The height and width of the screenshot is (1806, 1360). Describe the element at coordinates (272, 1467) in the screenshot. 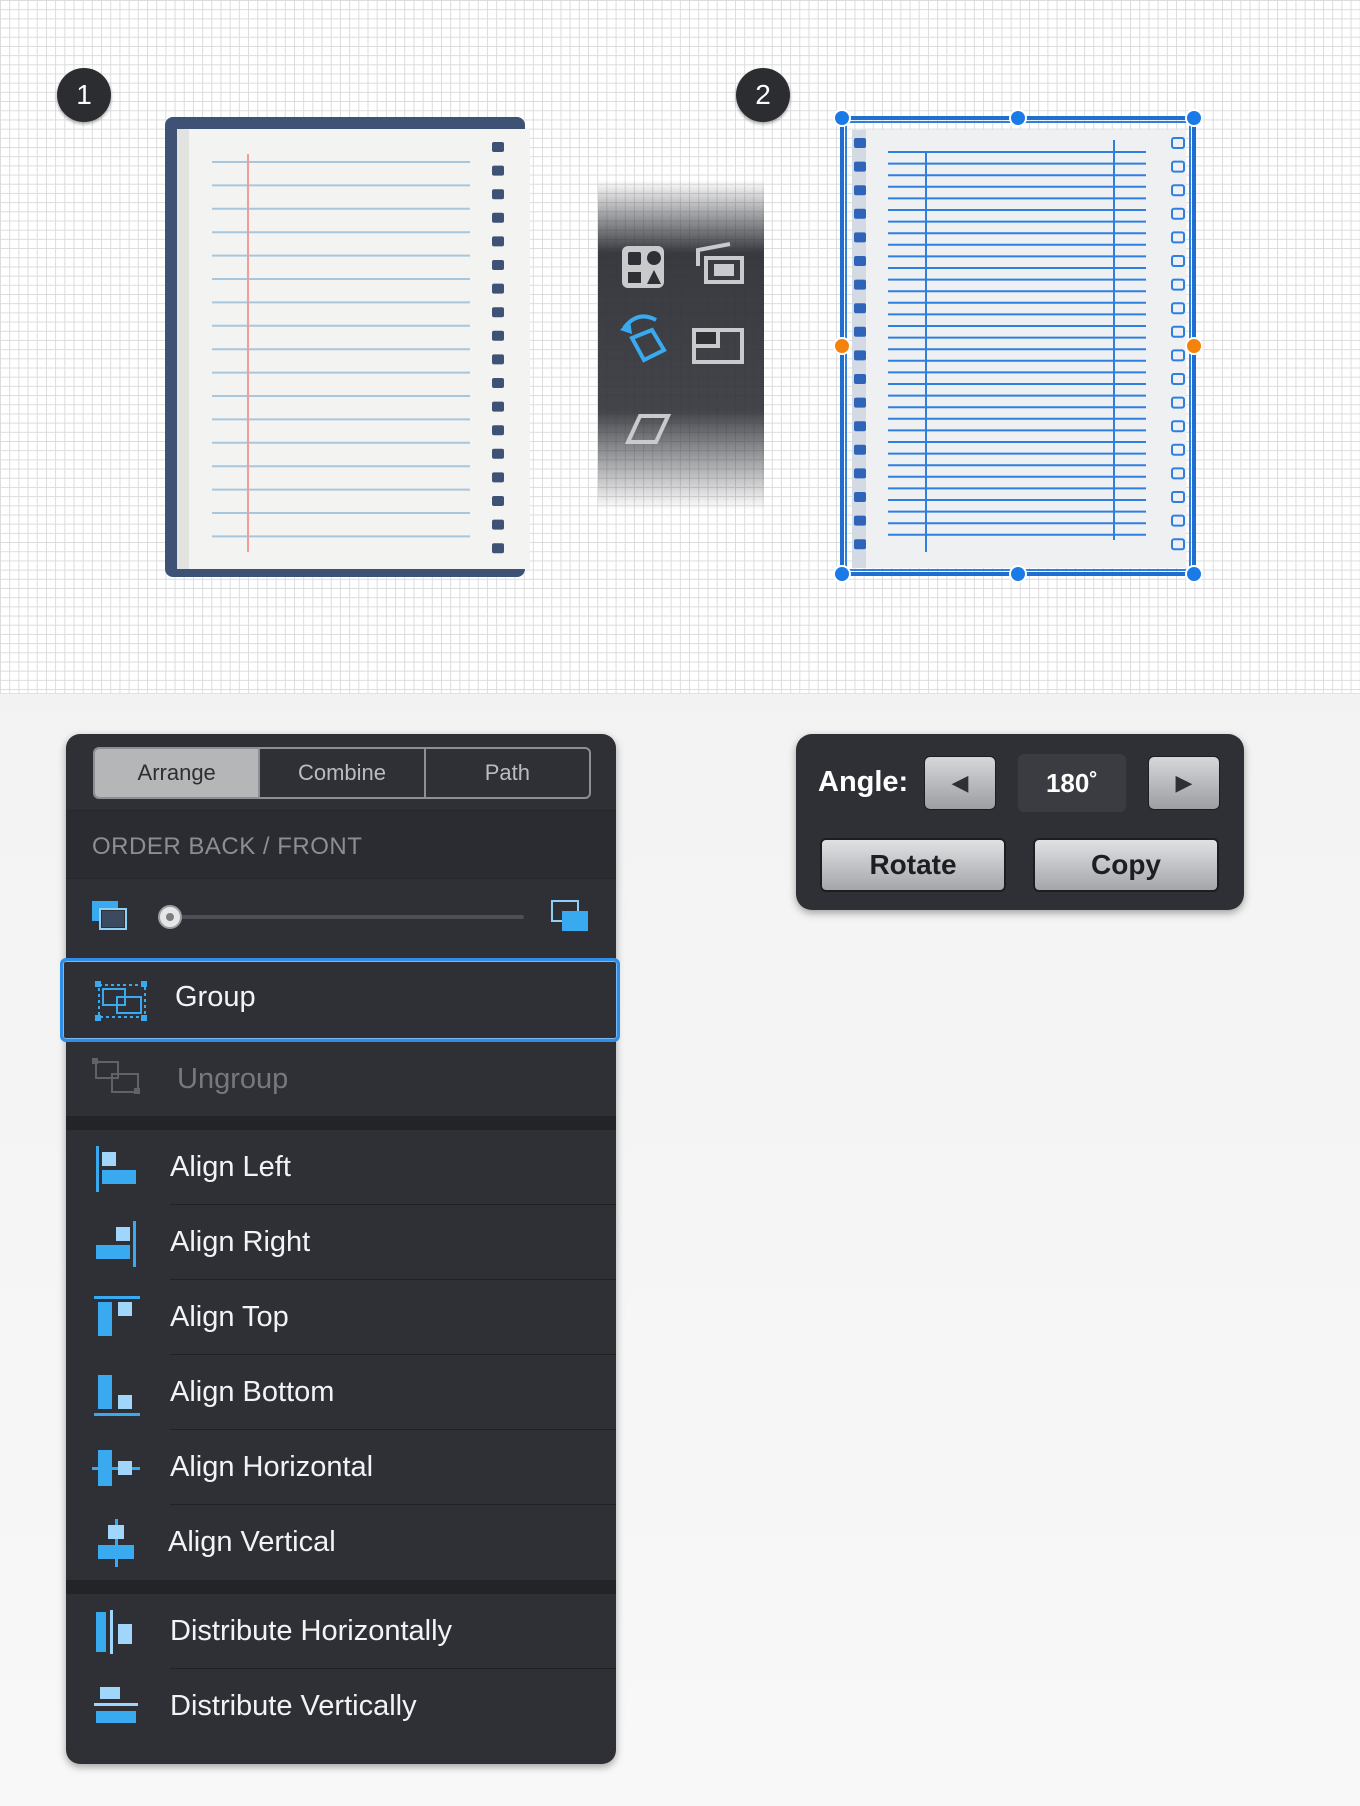

I see `align-horizontal-label: Align Horizontal` at that location.